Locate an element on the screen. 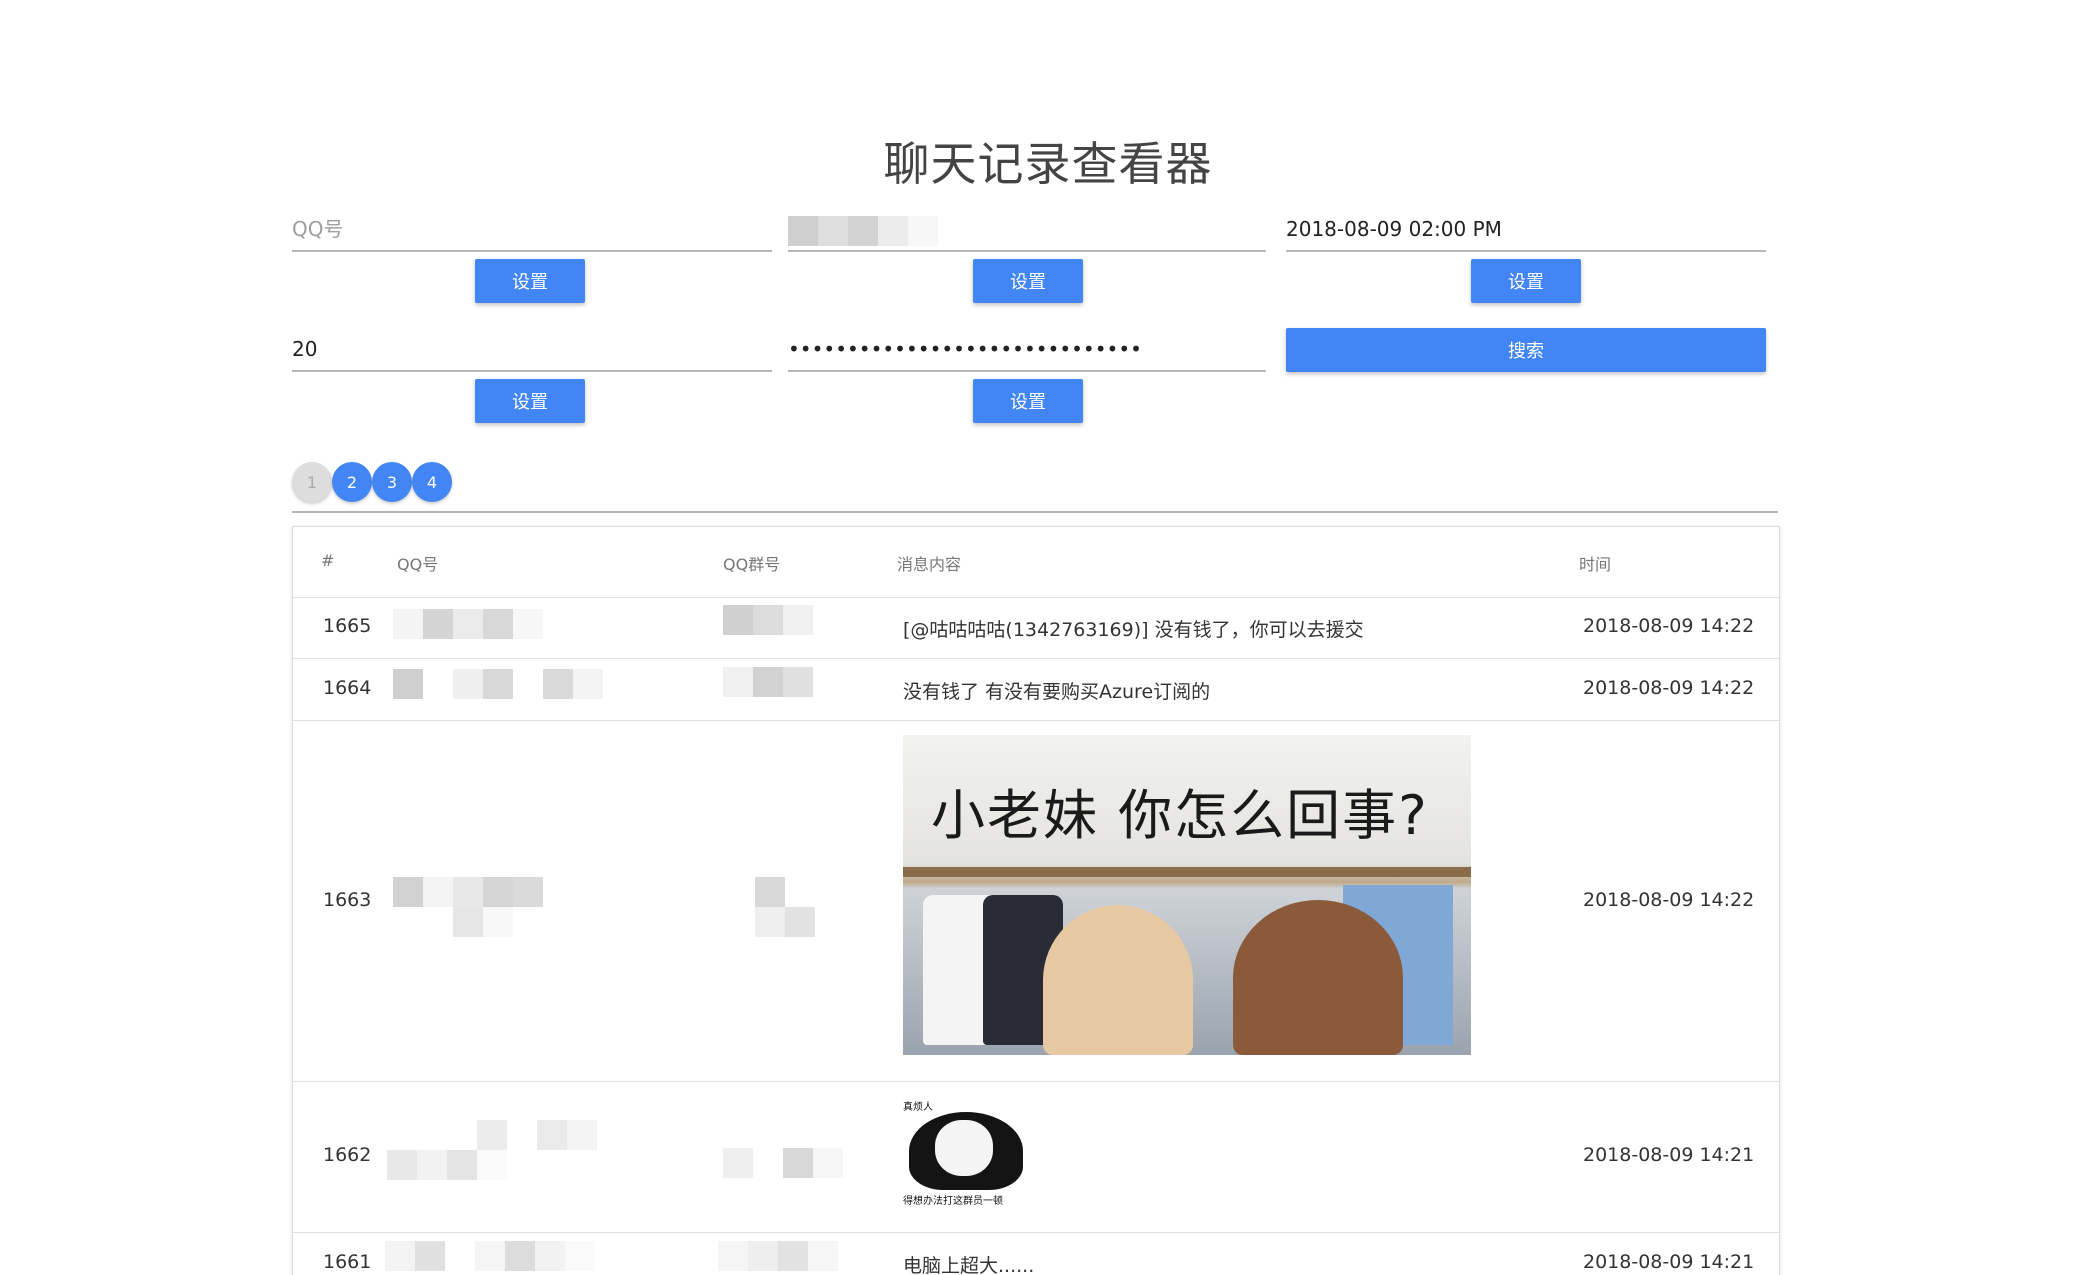  qq-input is located at coordinates (532, 229).